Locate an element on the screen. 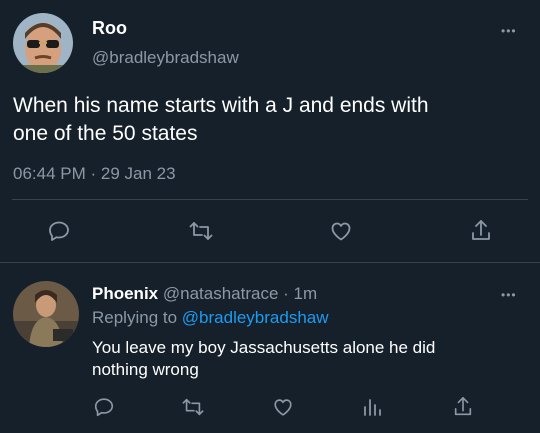 This screenshot has width=540, height=433. tweet-timestamp: 06:44 PM · 29 Jan 23 is located at coordinates (94, 174).